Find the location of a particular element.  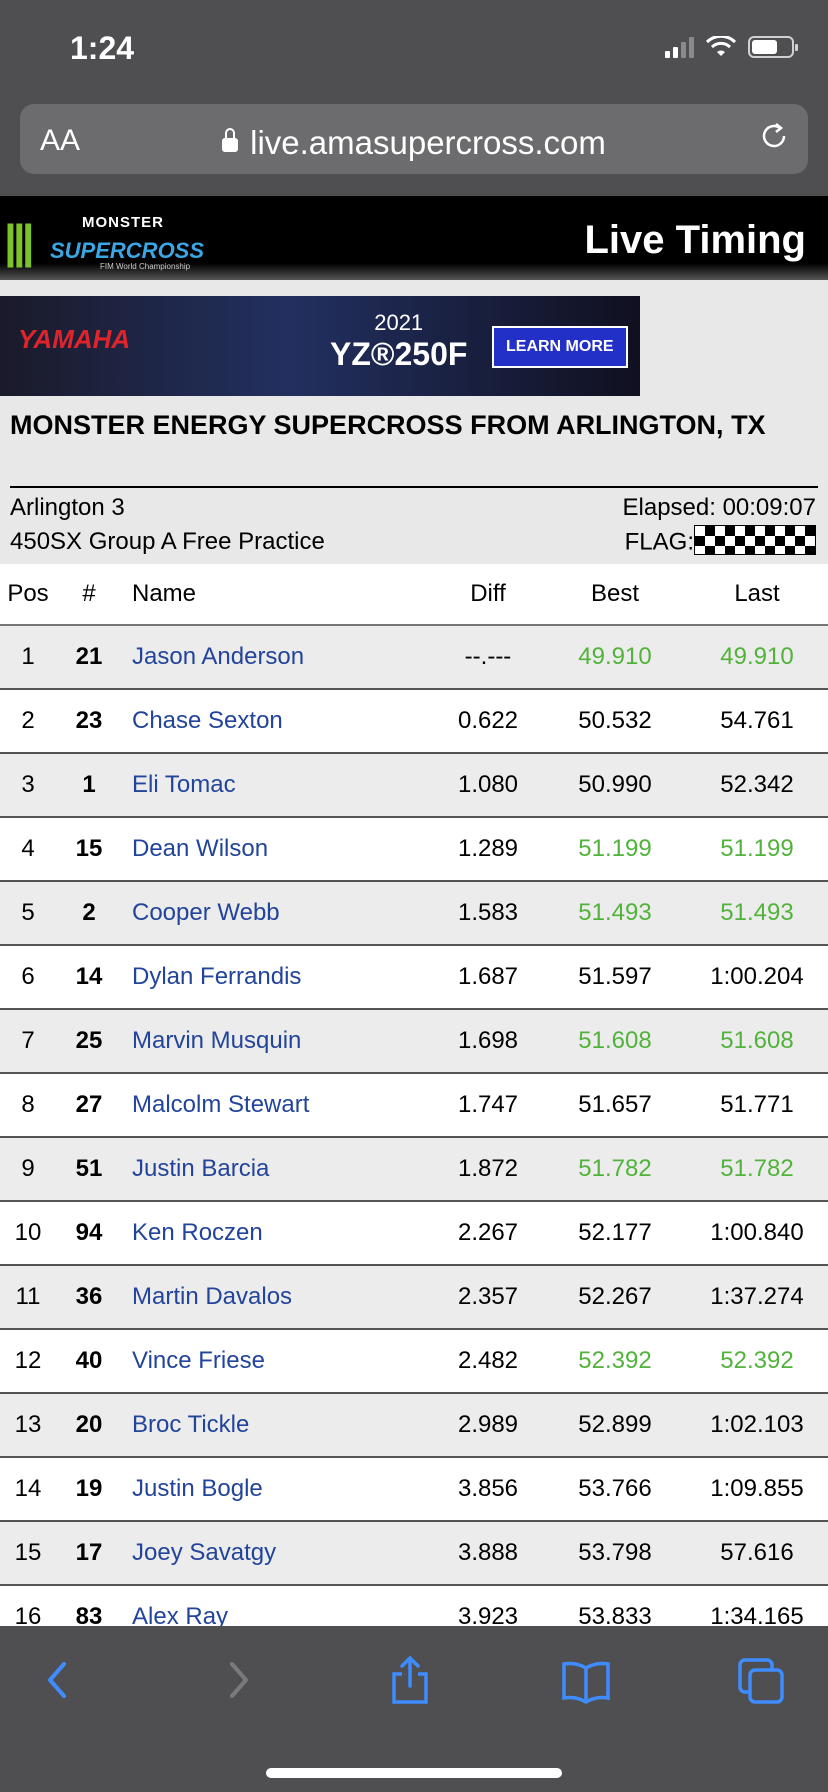

cell-rider-name: Justin Barcia is located at coordinates (277, 1169).